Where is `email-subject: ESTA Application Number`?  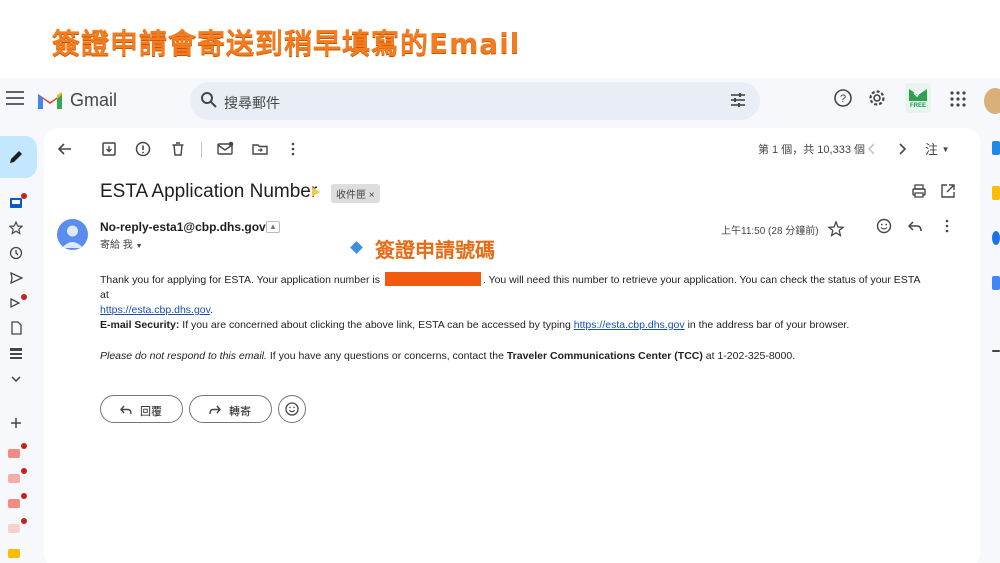 email-subject: ESTA Application Number is located at coordinates (209, 191).